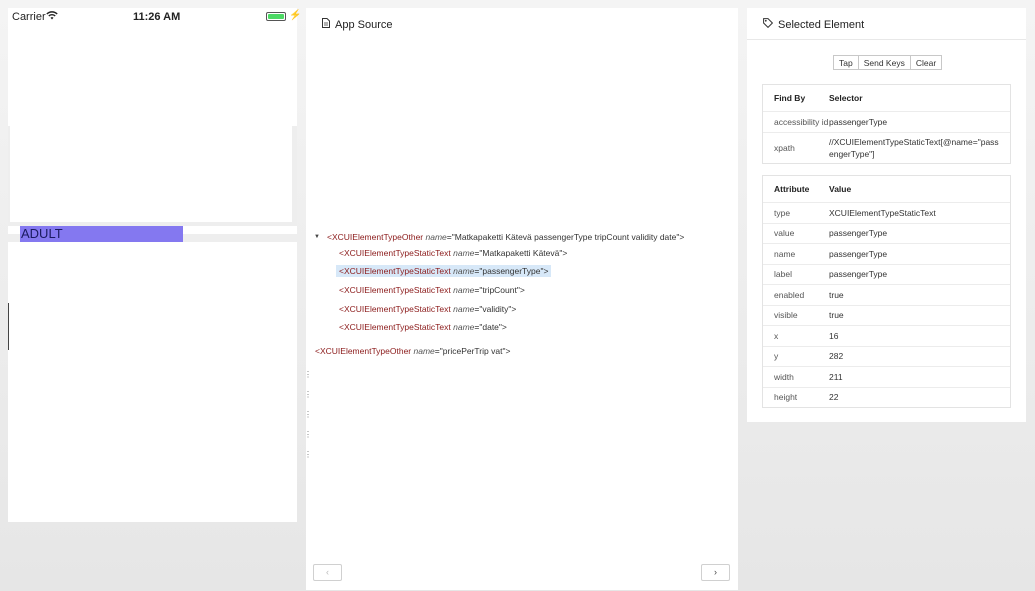 The image size is (1035, 591). I want to click on selected-element-highlight: ADULT, so click(101, 234).